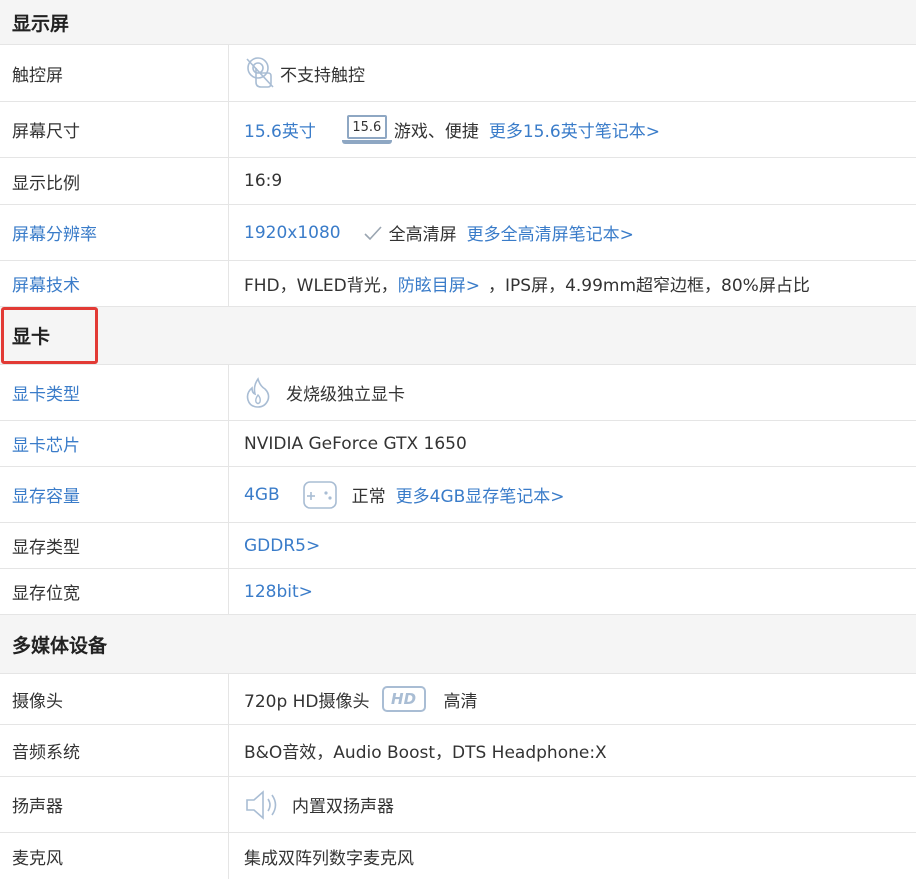 The width and height of the screenshot is (916, 879). What do you see at coordinates (114, 443) in the screenshot?
I see `spec-label-link: 显卡芯片` at bounding box center [114, 443].